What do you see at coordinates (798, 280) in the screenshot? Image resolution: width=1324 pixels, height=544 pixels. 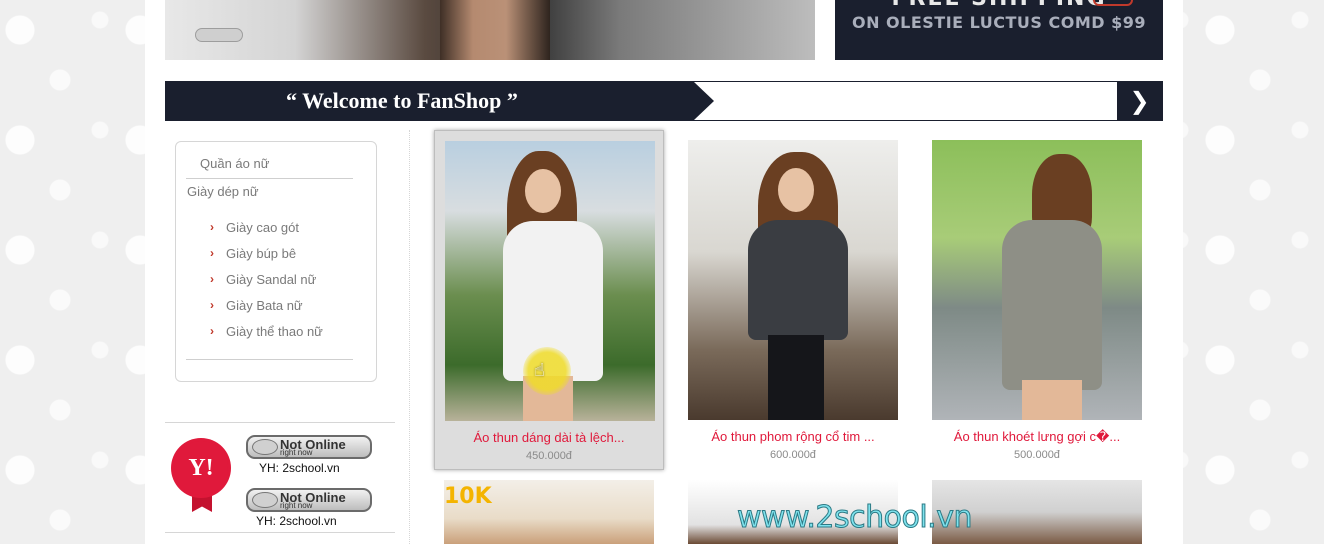 I see `model-sweater` at bounding box center [798, 280].